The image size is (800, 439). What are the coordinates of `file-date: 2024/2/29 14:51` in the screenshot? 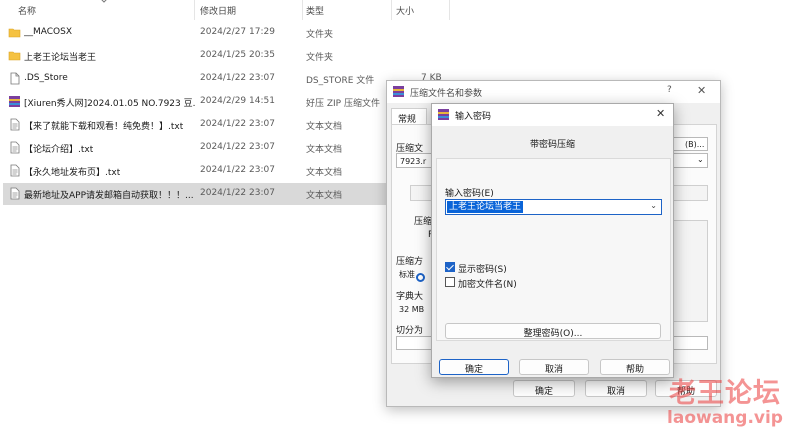 It's located at (237, 101).